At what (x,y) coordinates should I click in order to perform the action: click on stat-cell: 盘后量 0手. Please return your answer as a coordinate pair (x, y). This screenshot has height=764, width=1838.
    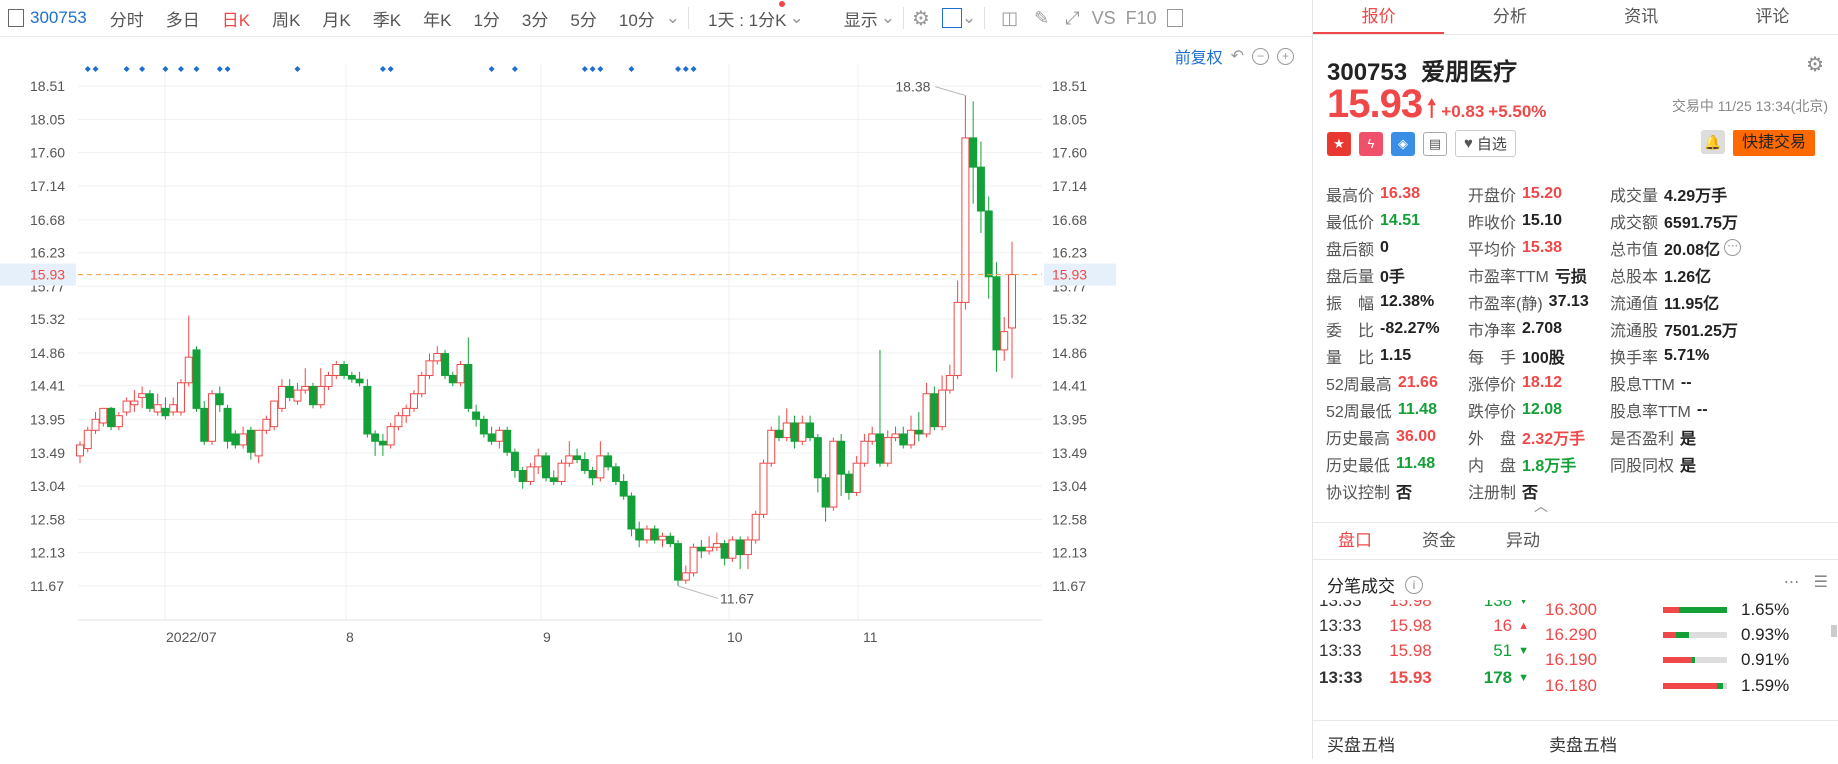
    Looking at the image, I should click on (1365, 274).